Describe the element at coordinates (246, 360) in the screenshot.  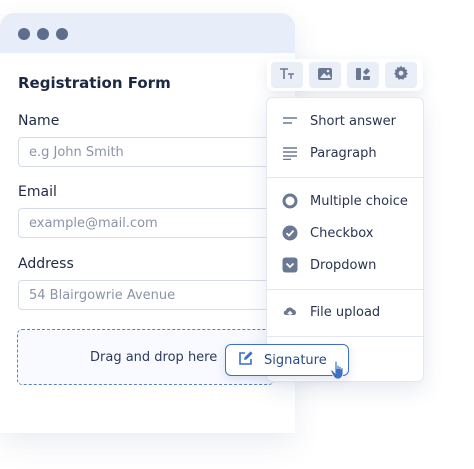
I see `edit-pen-icon` at that location.